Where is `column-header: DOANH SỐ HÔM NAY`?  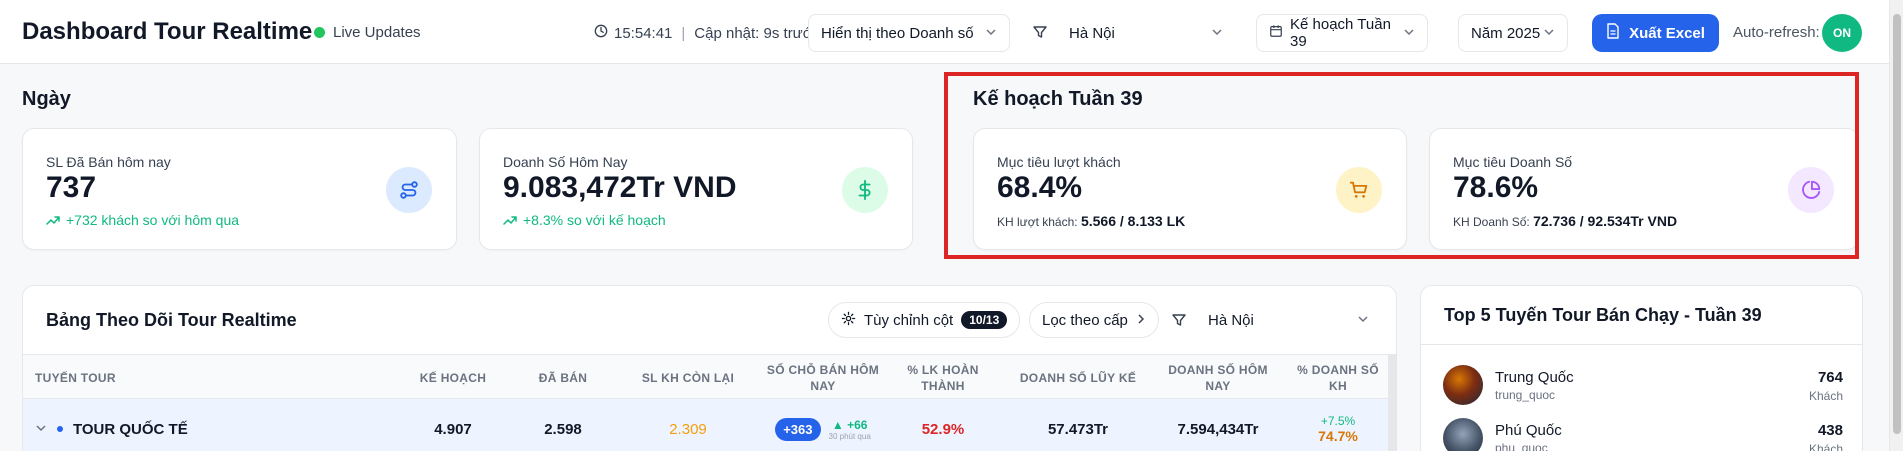 column-header: DOANH SỐ HÔM NAY is located at coordinates (1218, 377).